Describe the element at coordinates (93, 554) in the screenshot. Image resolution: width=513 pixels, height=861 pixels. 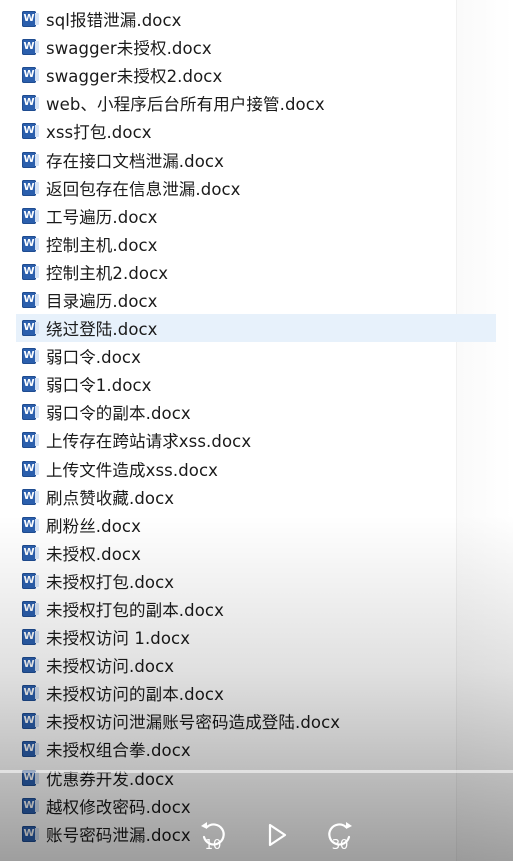
I see `file-name: 未授权.docx` at that location.